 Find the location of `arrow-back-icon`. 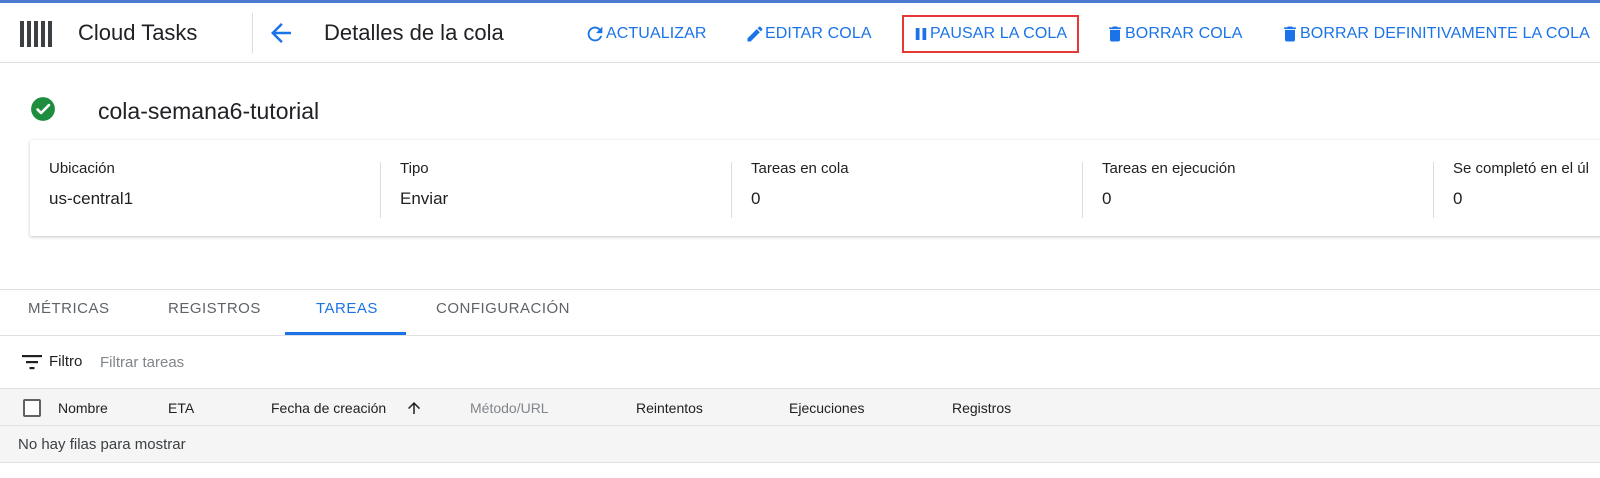

arrow-back-icon is located at coordinates (281, 33).